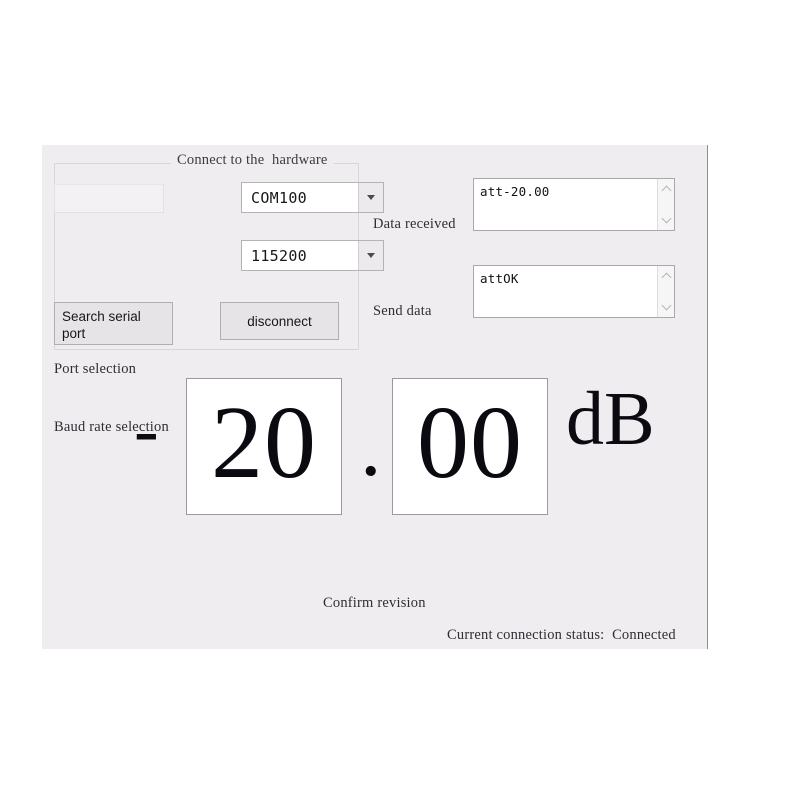  I want to click on baud-rate-selection-label: Baud rate selection, so click(111, 427).